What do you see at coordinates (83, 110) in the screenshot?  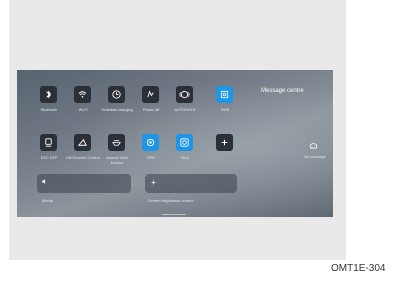 I see `wifi-label: Wi-Fi` at bounding box center [83, 110].